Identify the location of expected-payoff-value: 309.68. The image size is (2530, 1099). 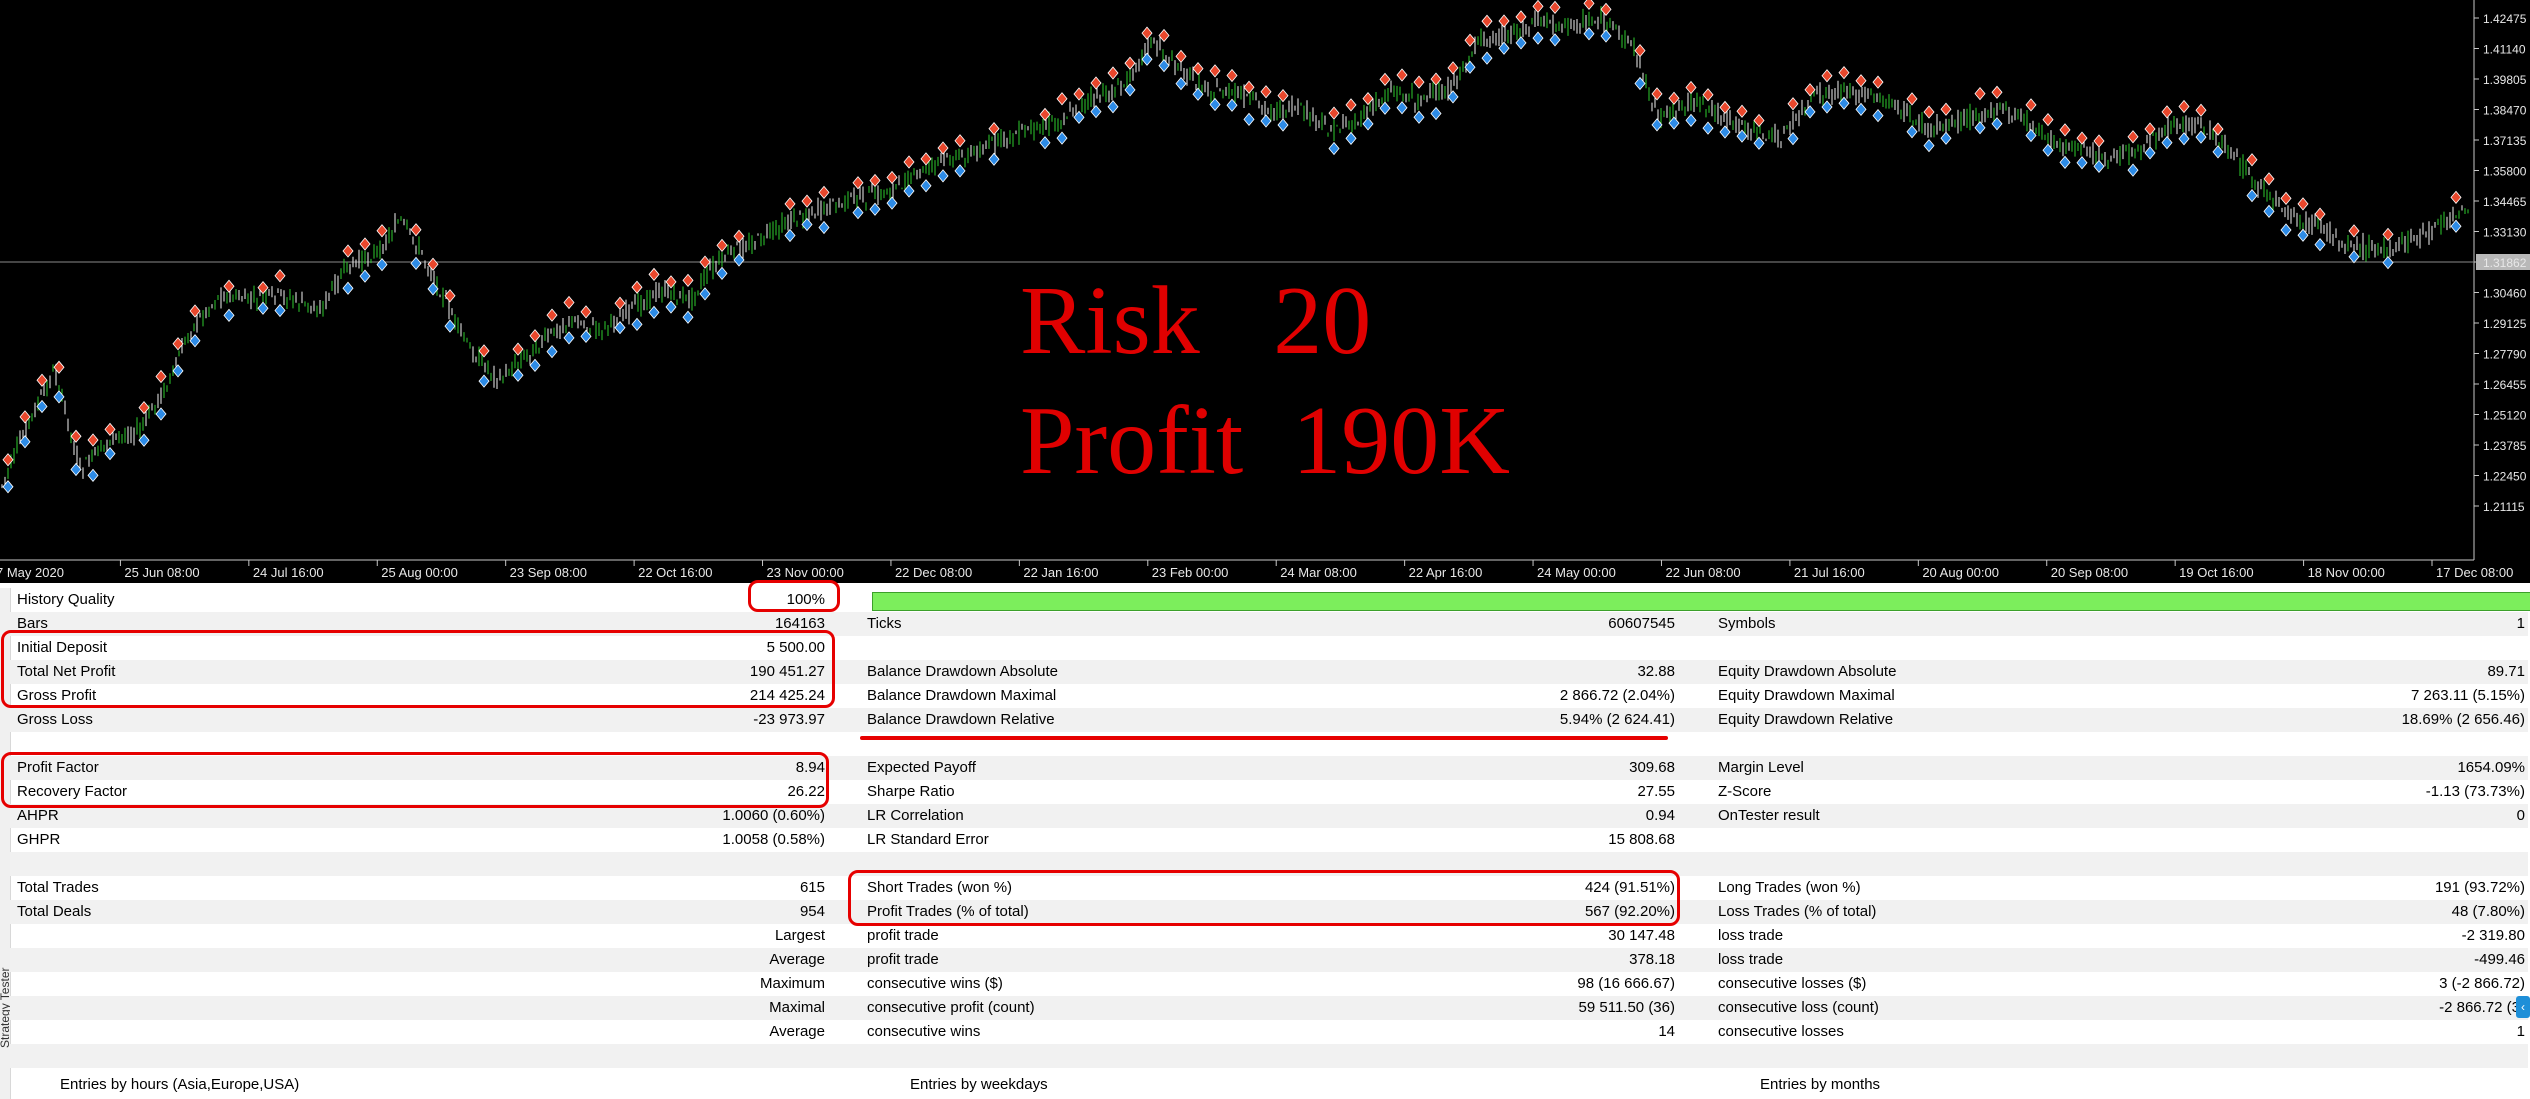
(1652, 767).